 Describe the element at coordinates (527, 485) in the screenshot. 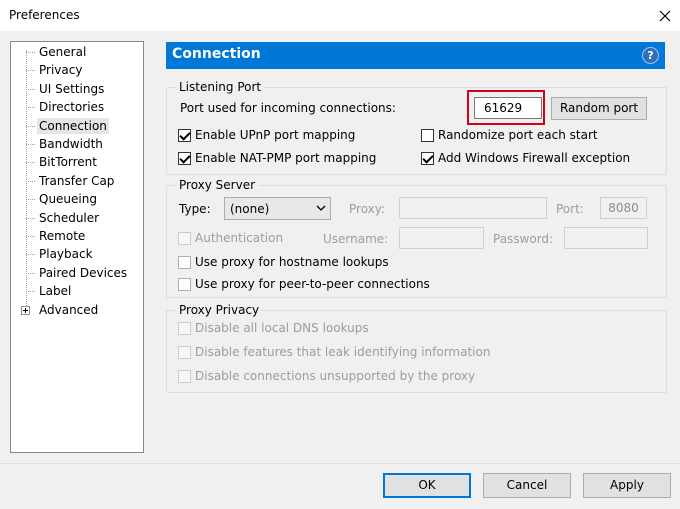

I see `cancel-button: Cancel` at that location.